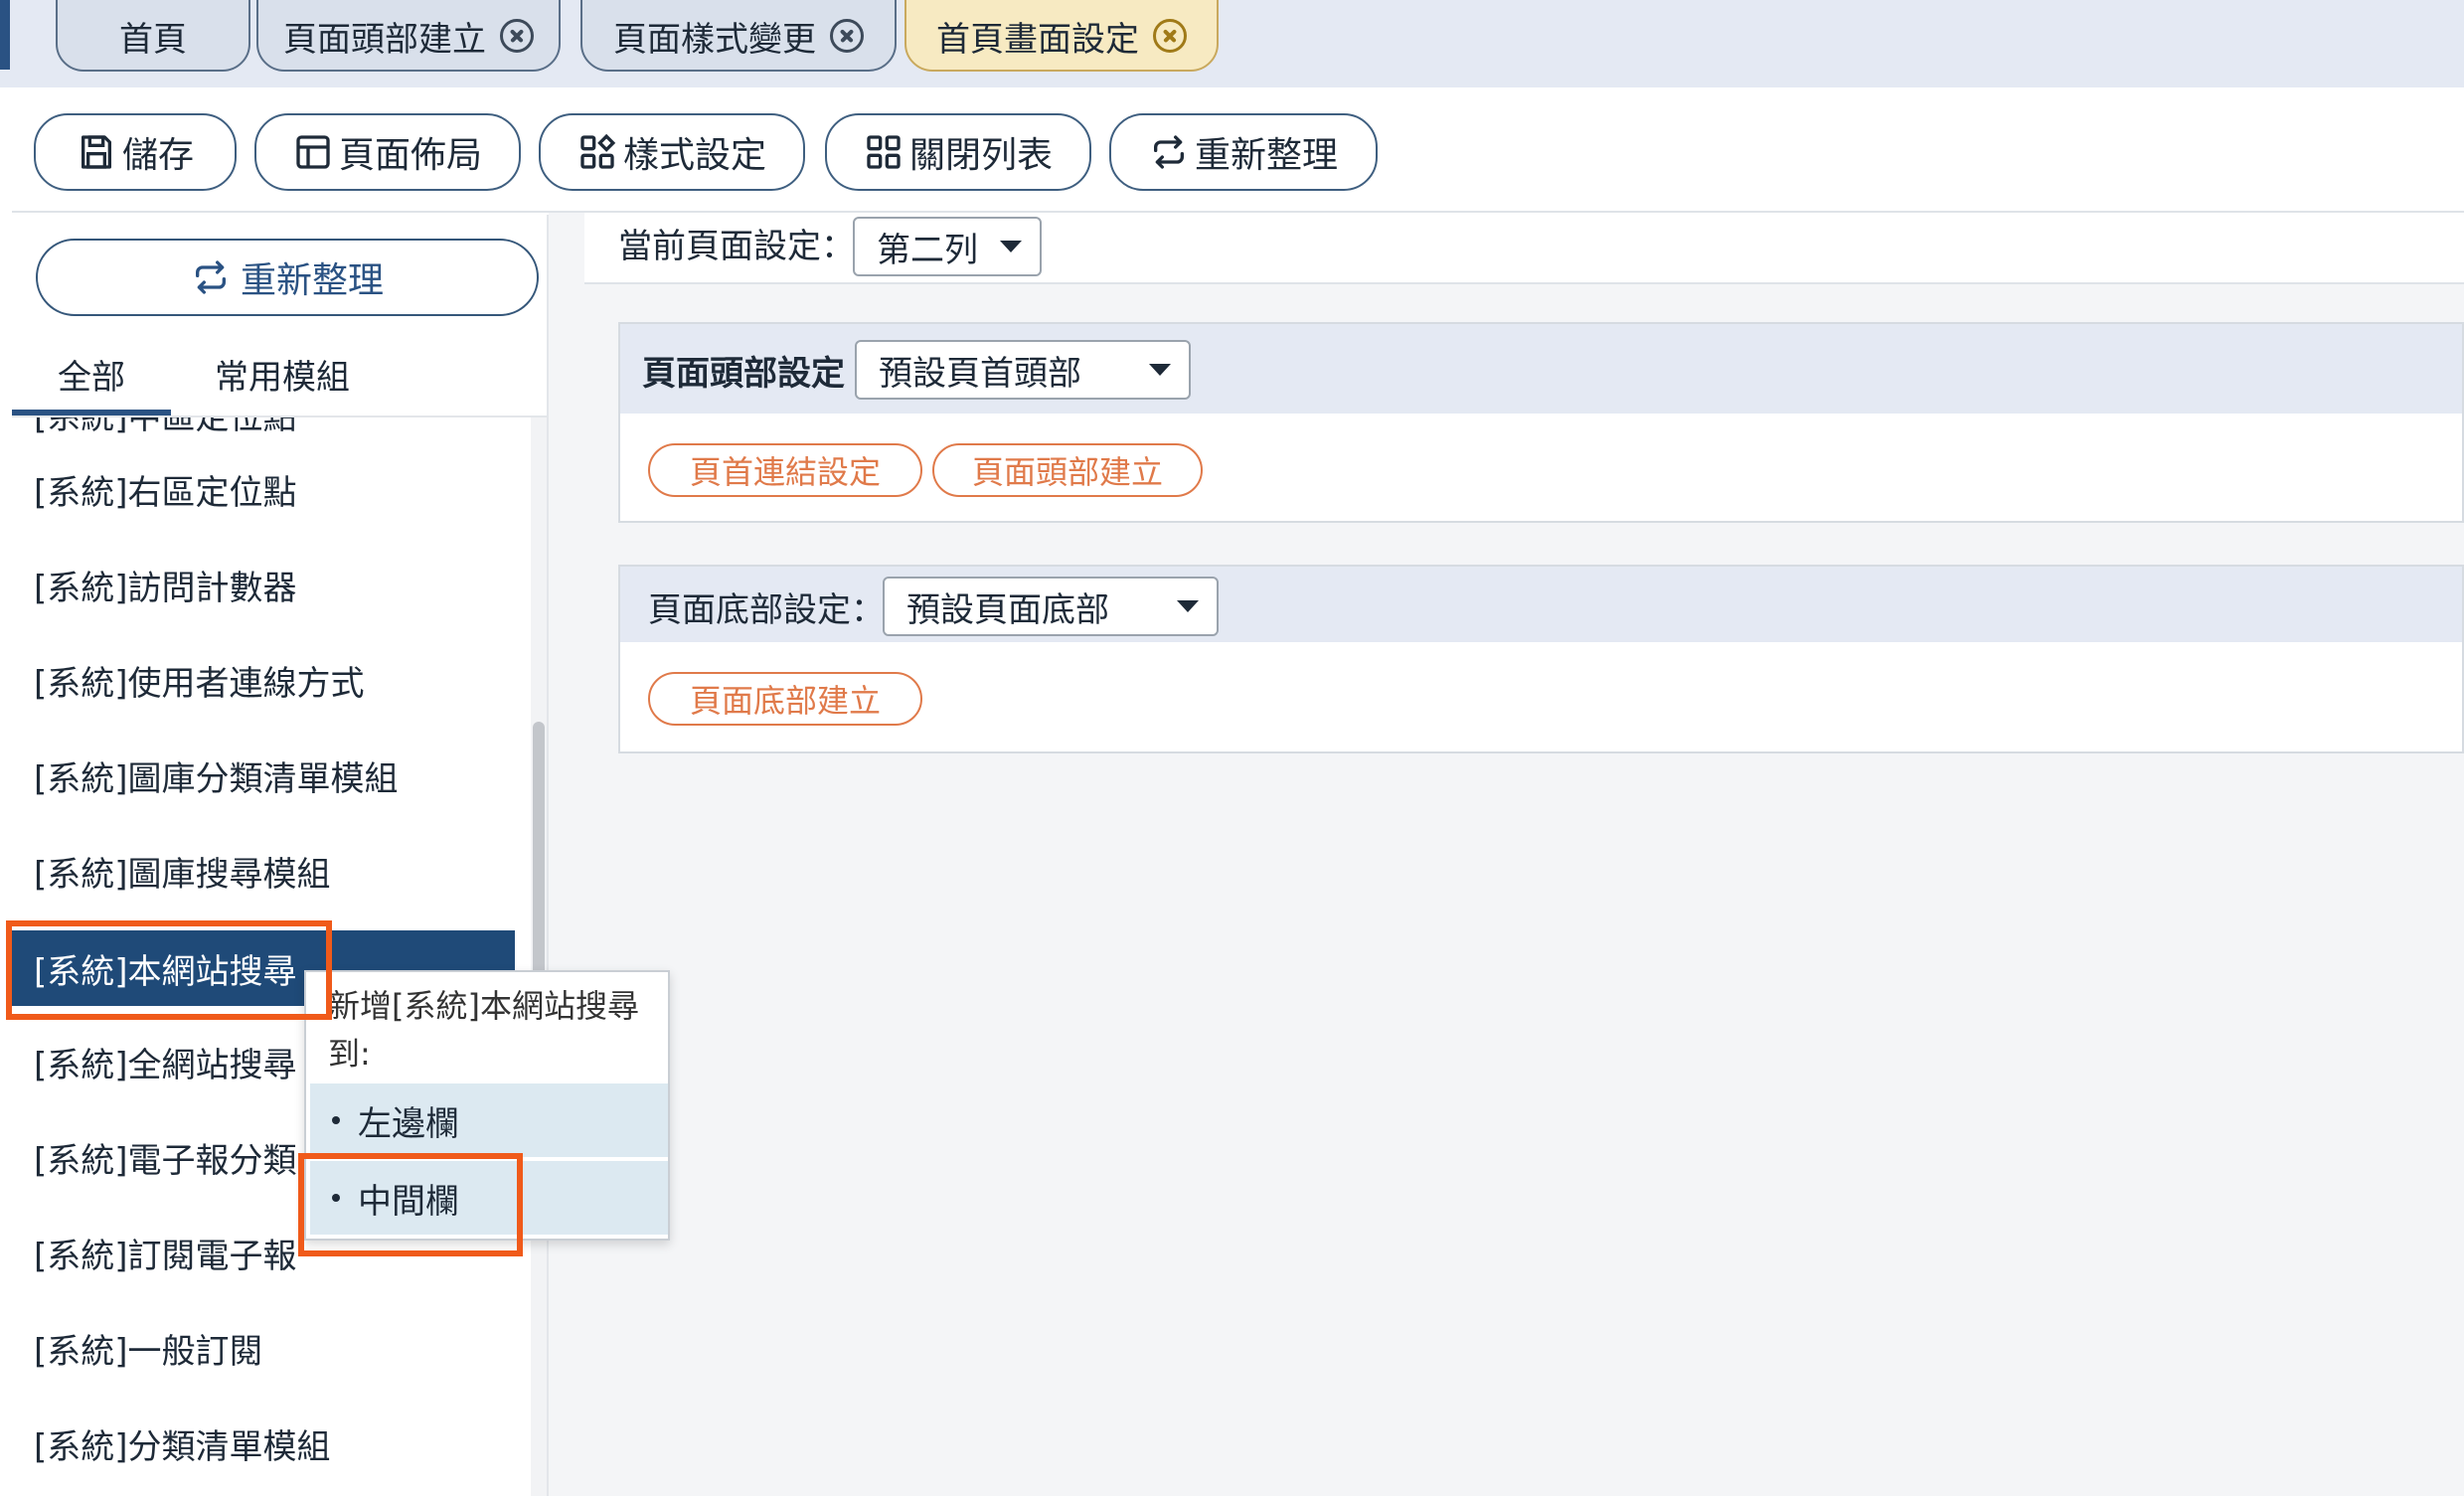 The image size is (2464, 1496). I want to click on tab-page-header-create: 頁面頭部建立, so click(409, 36).